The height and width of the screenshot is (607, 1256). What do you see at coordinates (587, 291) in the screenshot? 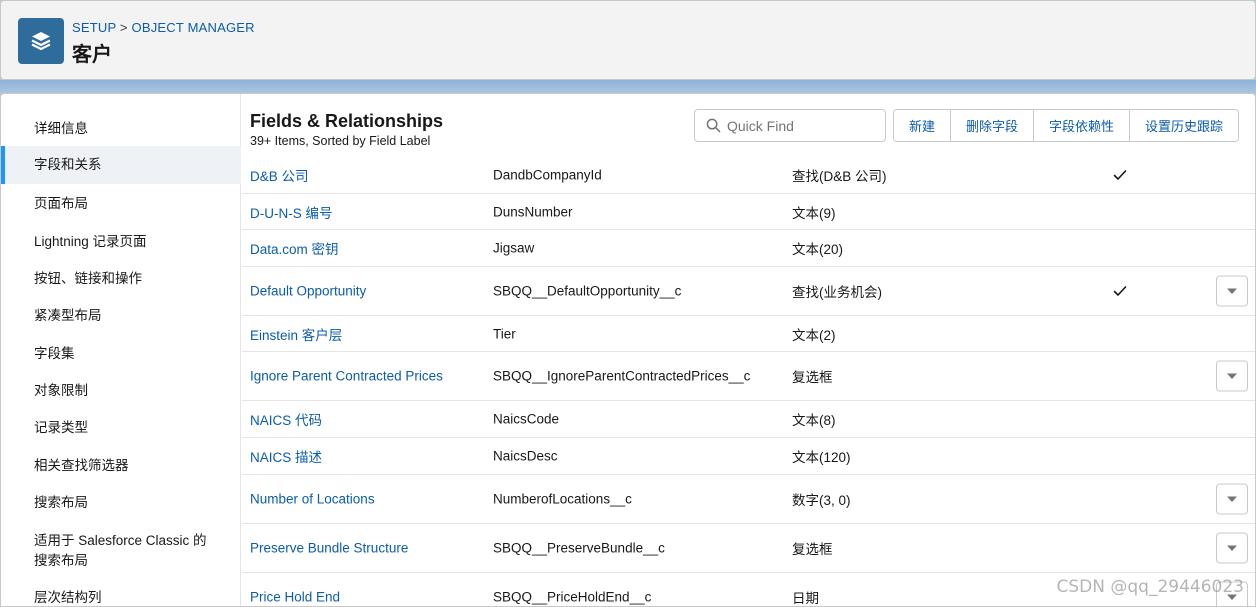
I see `field-api-name: SBQQ__DefaultOpportunity__c` at bounding box center [587, 291].